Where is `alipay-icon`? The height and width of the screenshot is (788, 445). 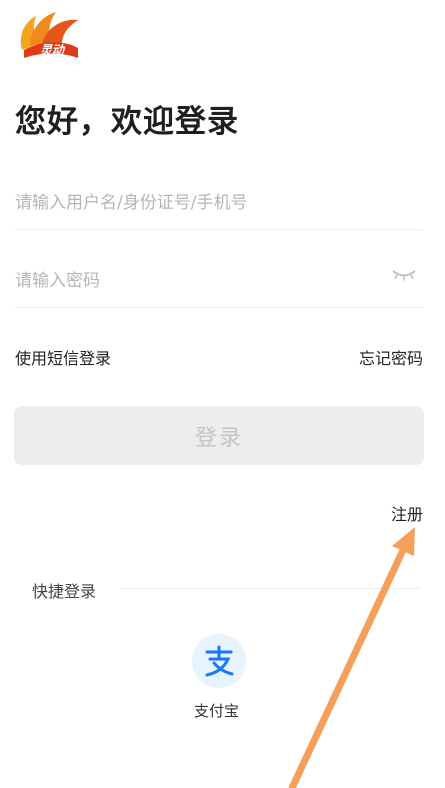 alipay-icon is located at coordinates (219, 661).